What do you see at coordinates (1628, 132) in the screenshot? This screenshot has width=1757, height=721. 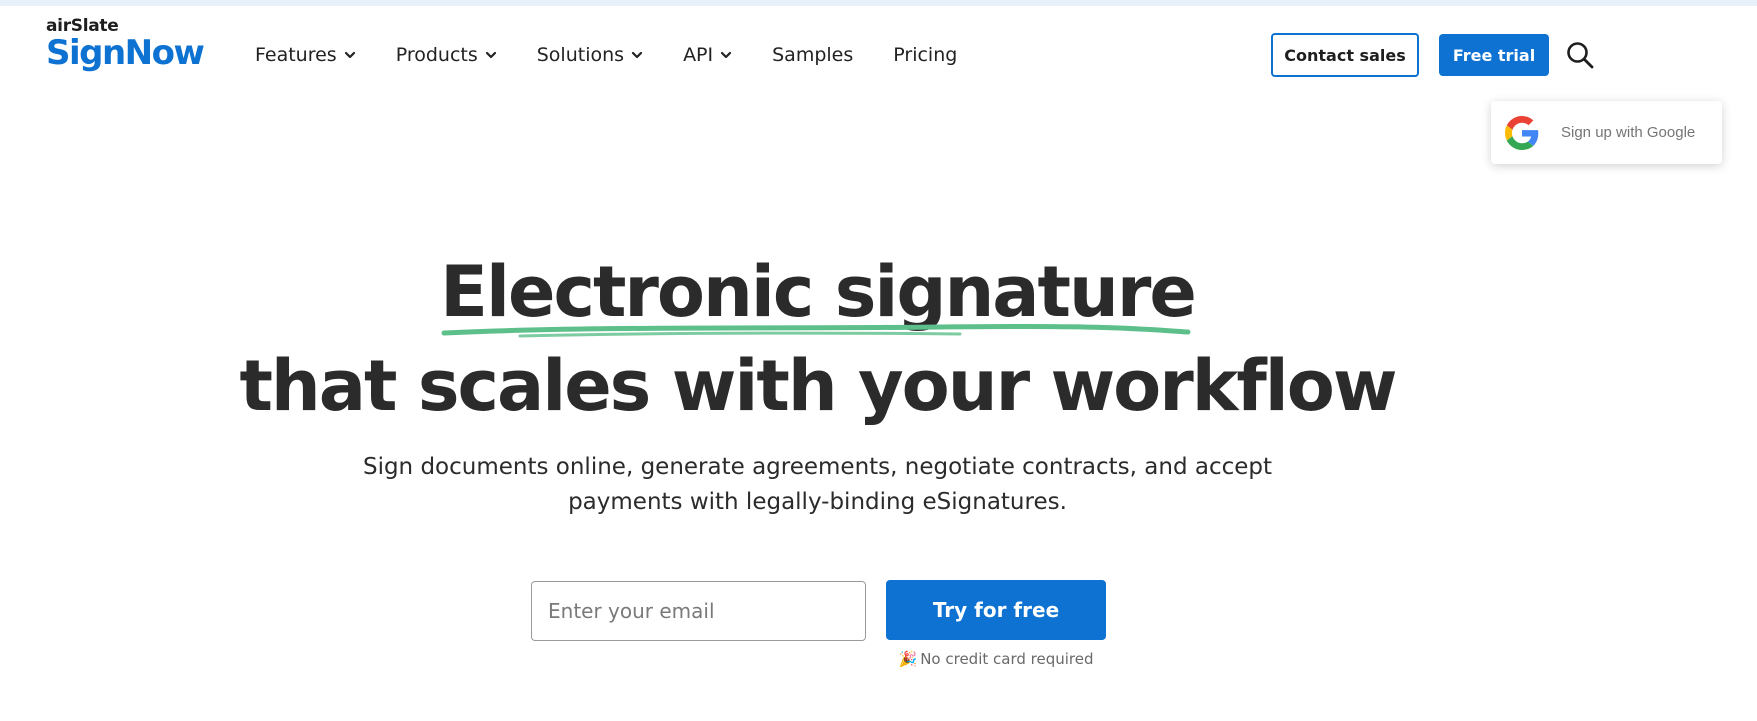 I see `google-signup-label: Sign up with Google` at bounding box center [1628, 132].